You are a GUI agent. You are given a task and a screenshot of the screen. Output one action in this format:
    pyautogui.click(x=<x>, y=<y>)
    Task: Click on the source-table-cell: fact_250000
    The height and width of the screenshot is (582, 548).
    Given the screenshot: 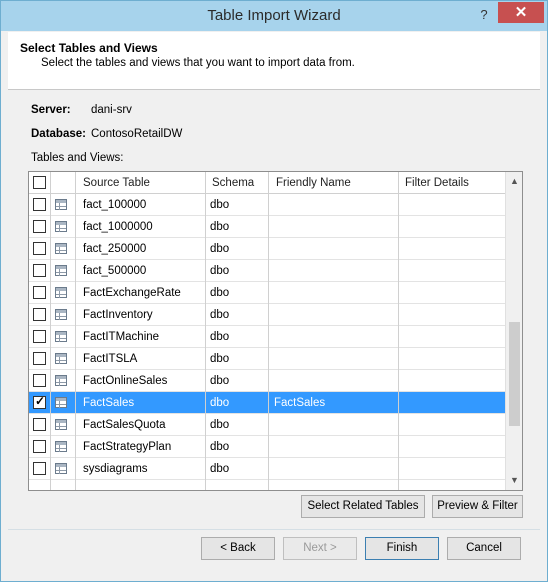 What is the action you would take?
    pyautogui.click(x=115, y=249)
    